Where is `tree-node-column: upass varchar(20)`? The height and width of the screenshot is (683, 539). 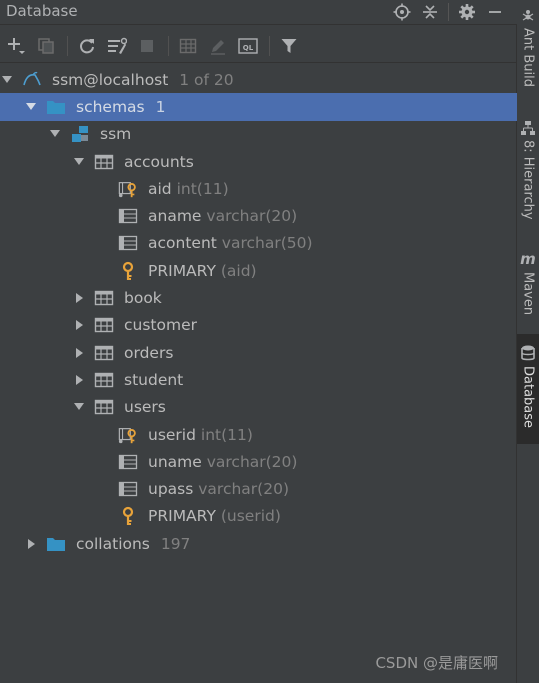 tree-node-column: upass varchar(20) is located at coordinates (258, 488).